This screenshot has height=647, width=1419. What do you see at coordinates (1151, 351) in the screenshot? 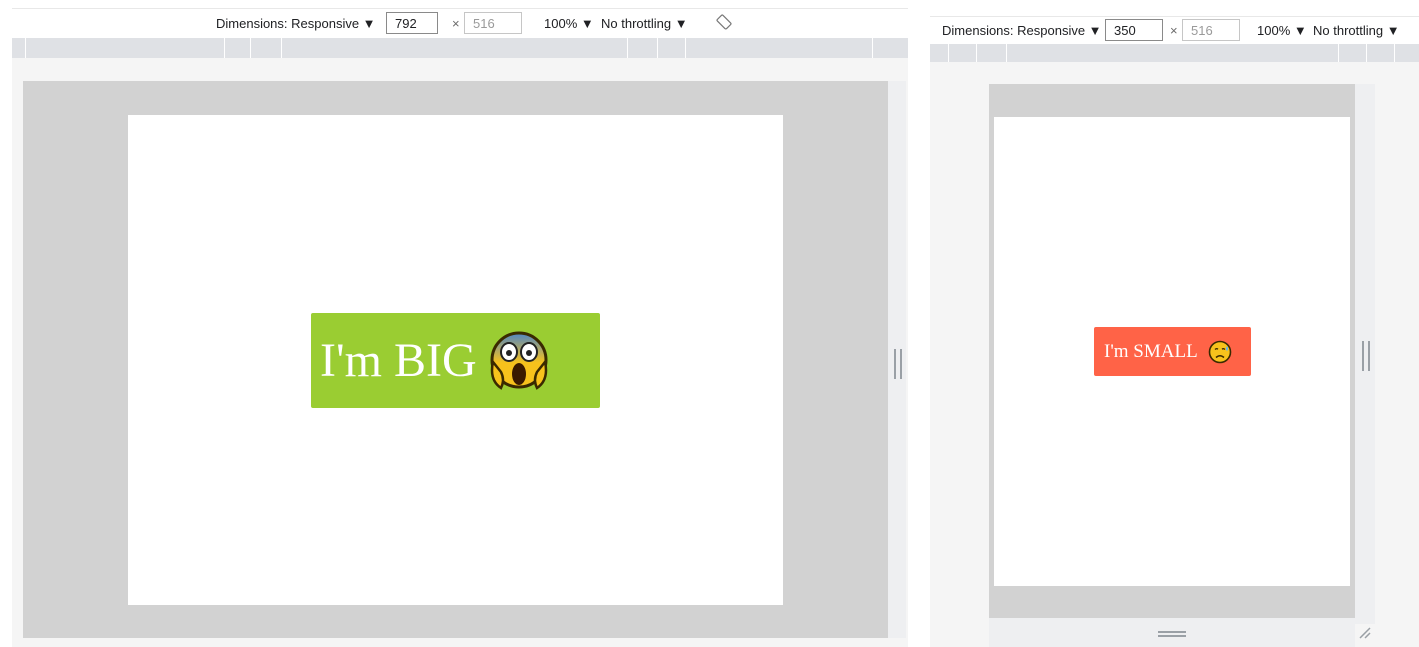
I see `small-badge-text: I'm SMALL` at bounding box center [1151, 351].